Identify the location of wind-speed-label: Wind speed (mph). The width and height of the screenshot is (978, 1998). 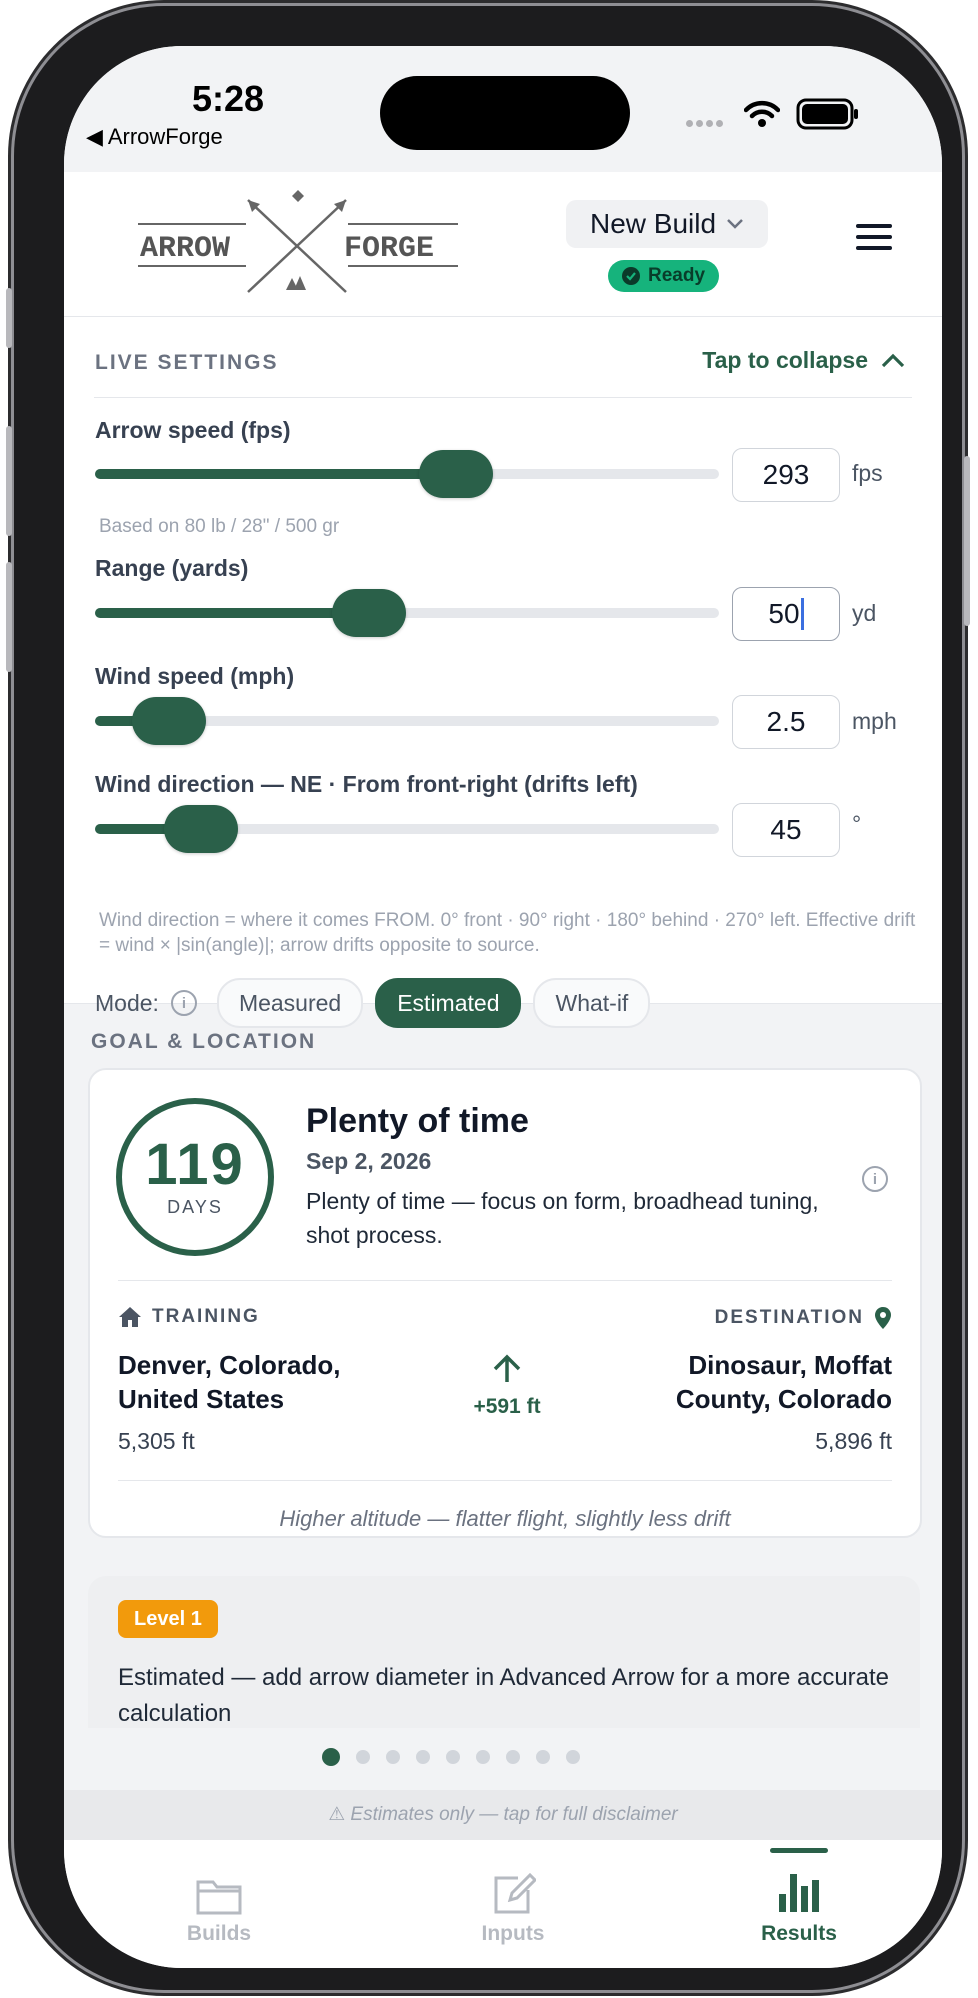
(195, 676).